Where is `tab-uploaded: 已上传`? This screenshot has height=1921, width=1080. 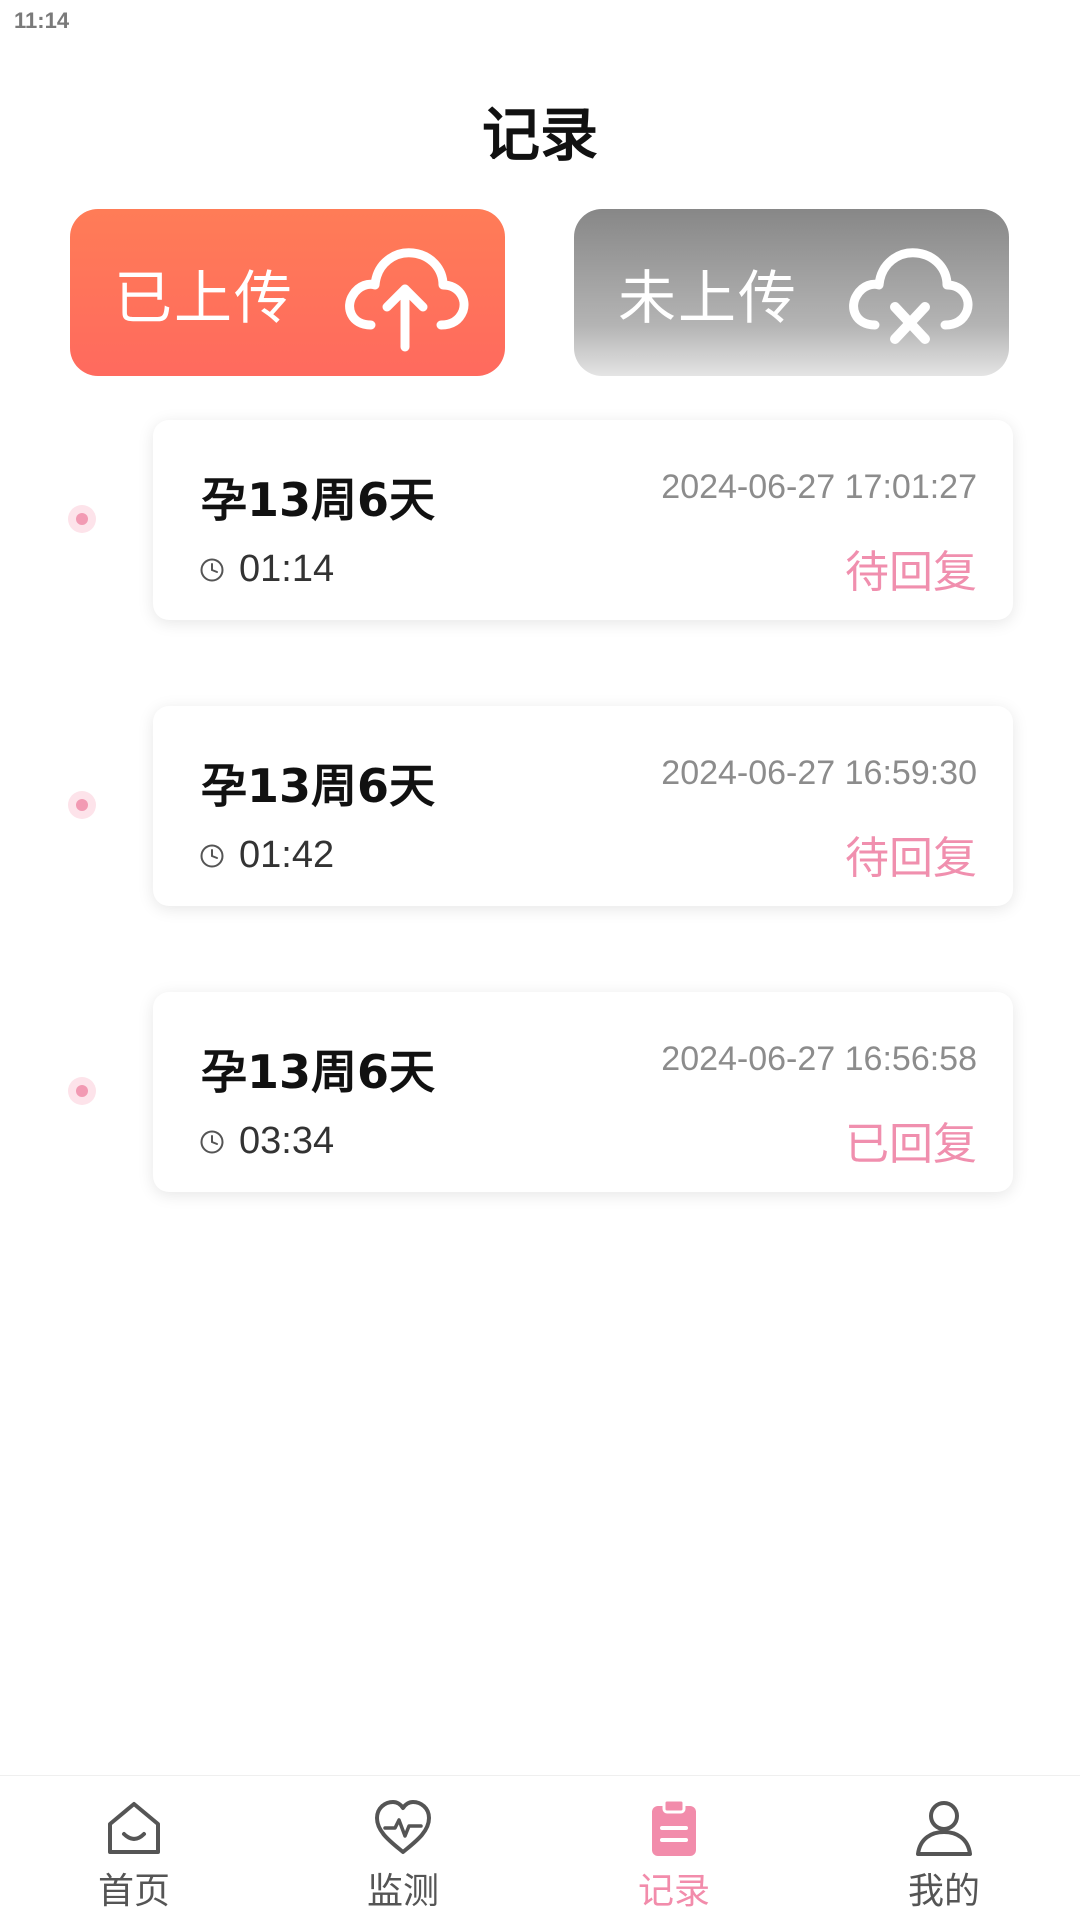 tab-uploaded: 已上传 is located at coordinates (287, 292).